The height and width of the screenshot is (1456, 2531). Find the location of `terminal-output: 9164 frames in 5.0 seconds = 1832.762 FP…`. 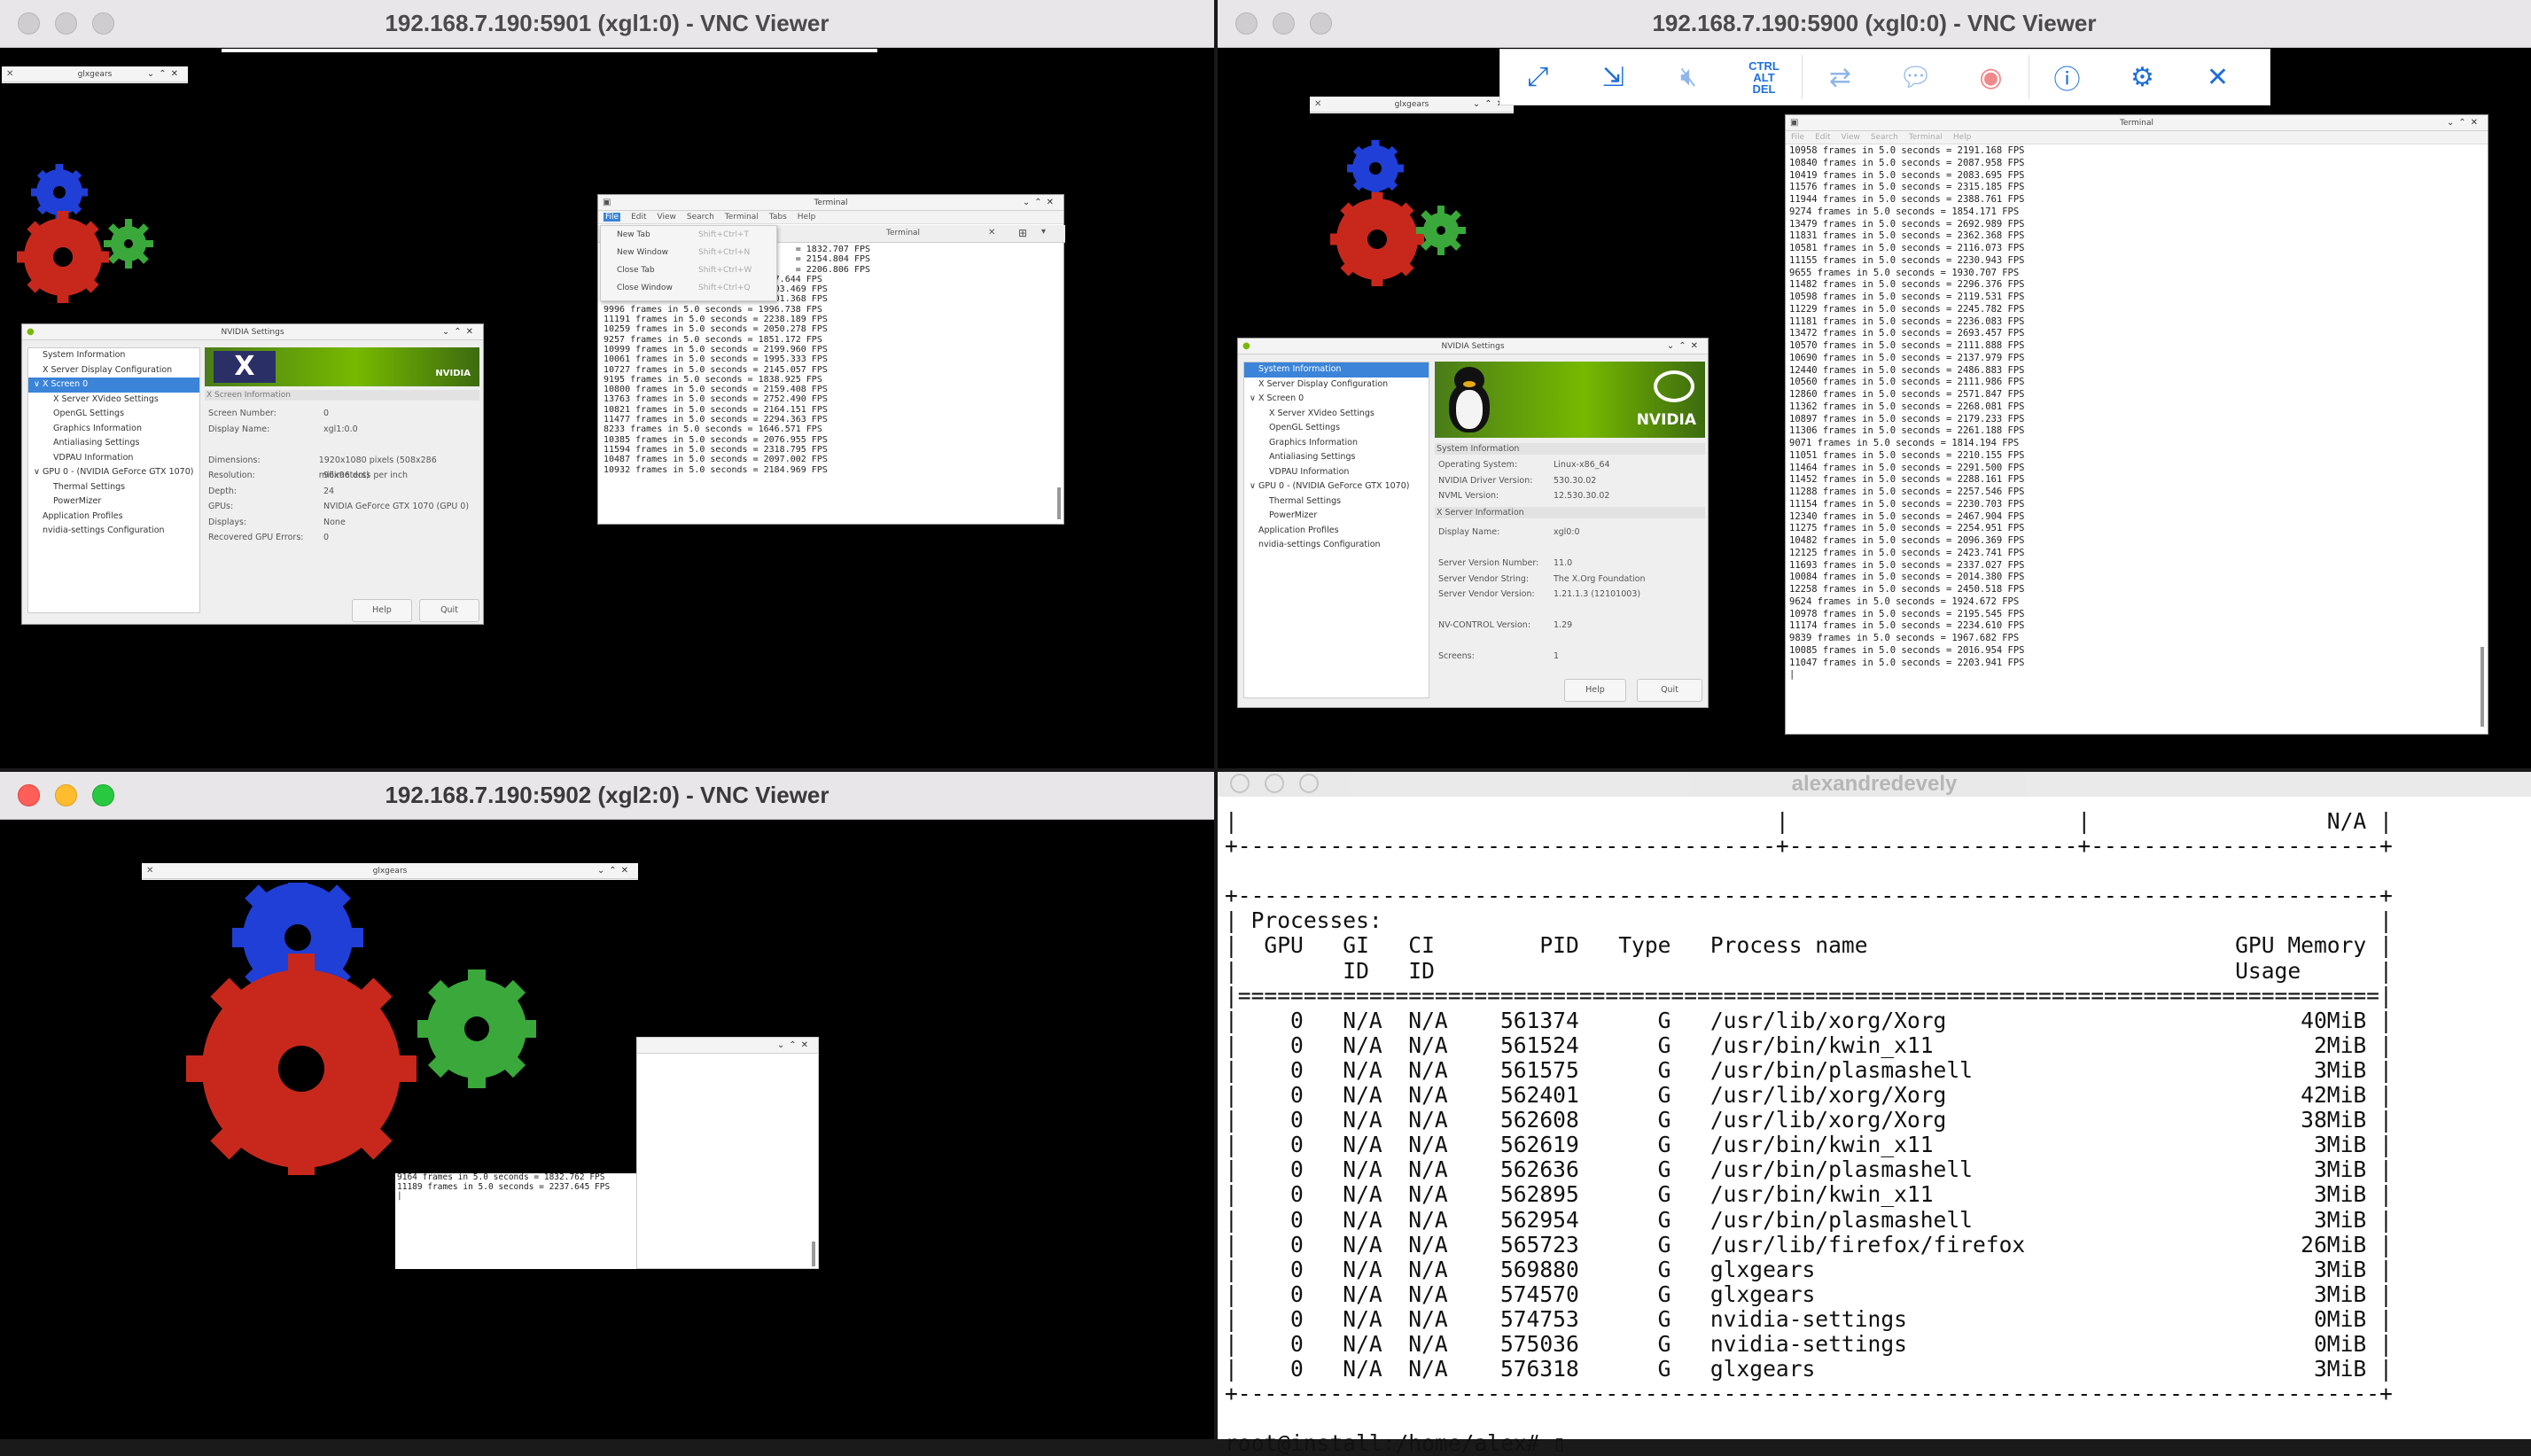

terminal-output: 9164 frames in 5.0 seconds = 1832.762 FP… is located at coordinates (515, 1221).